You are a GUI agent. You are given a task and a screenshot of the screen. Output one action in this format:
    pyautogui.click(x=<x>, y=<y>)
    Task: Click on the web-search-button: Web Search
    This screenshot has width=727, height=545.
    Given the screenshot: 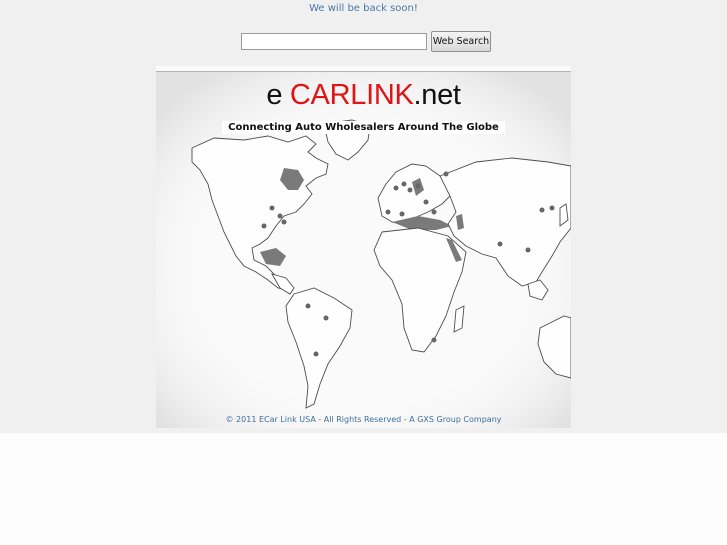 What is the action you would take?
    pyautogui.click(x=461, y=41)
    